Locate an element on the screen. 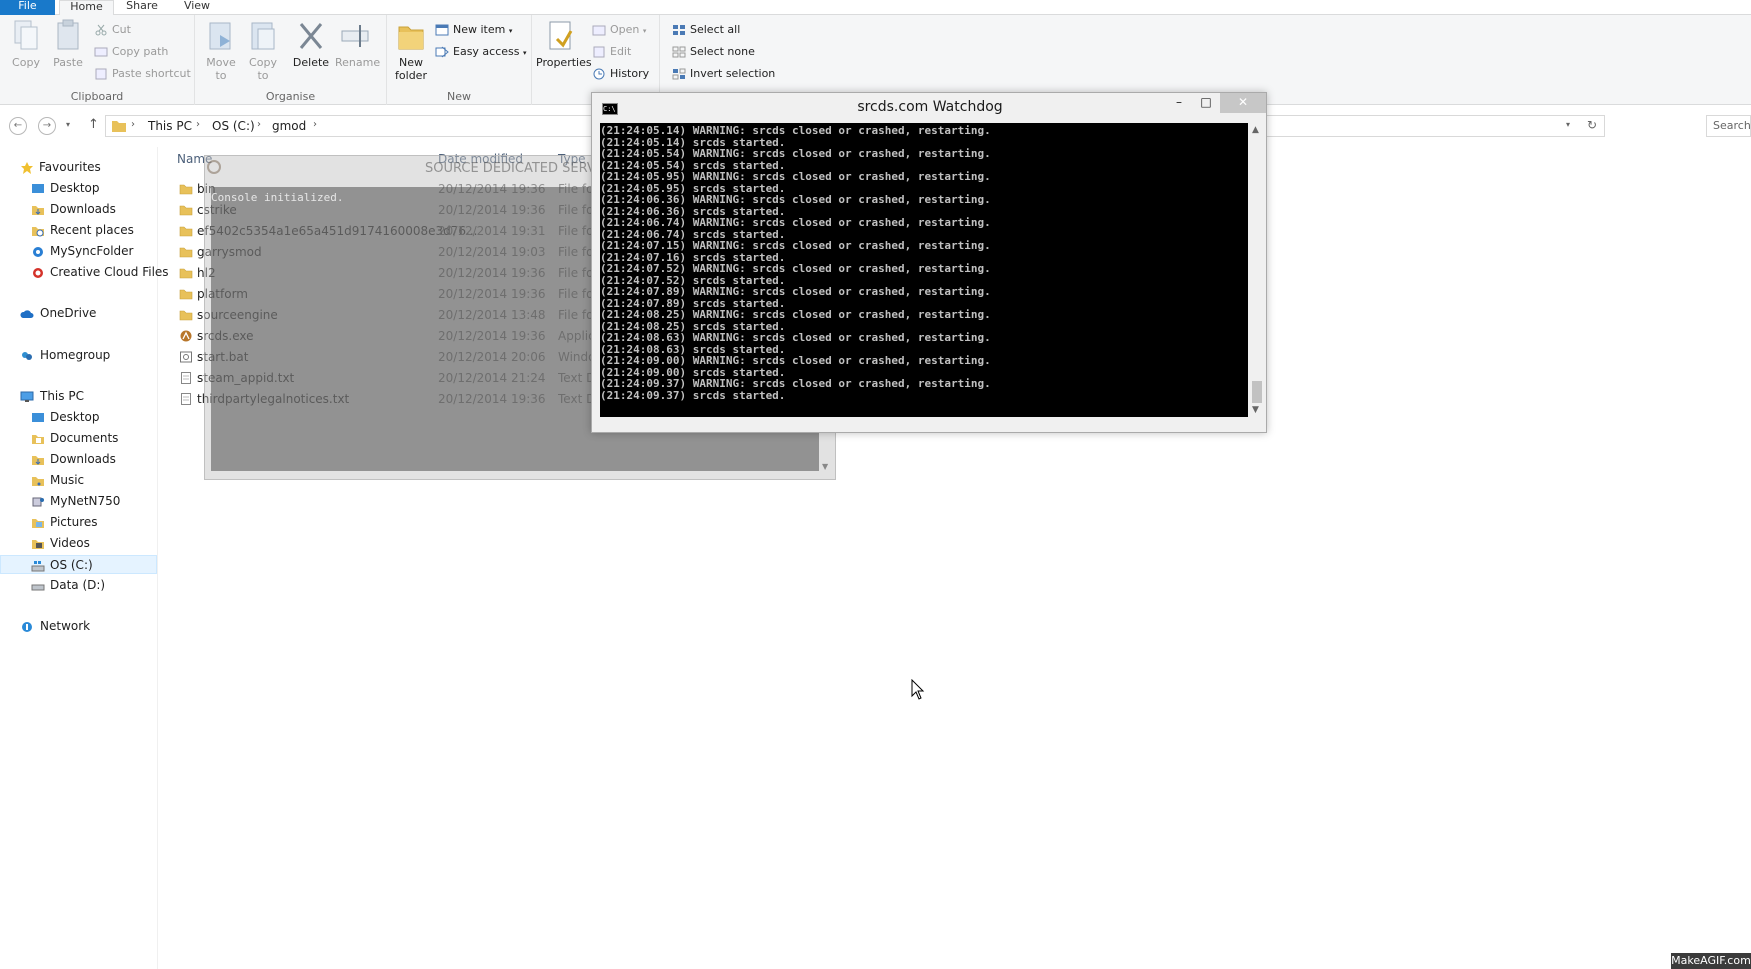  maximize-icon: □ is located at coordinates (1206, 102).